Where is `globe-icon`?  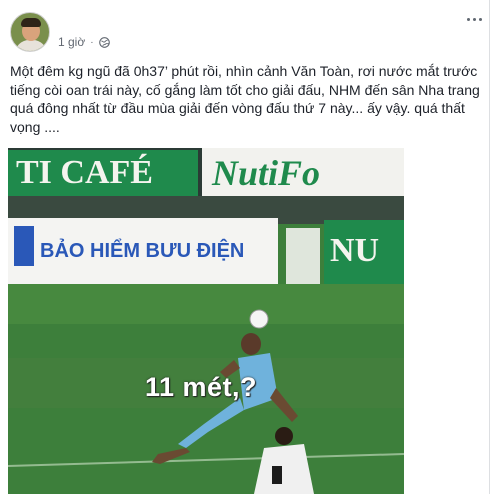 globe-icon is located at coordinates (104, 42).